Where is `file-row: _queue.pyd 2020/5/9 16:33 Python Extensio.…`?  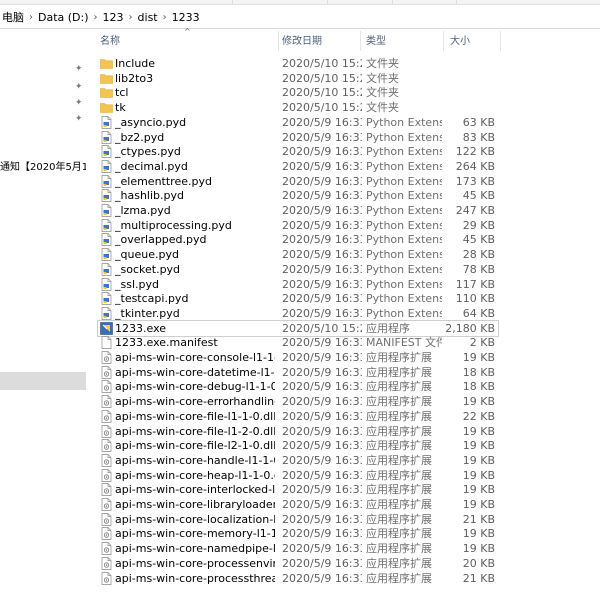 file-row: _queue.pyd 2020/5/9 16:33 Python Extensio.… is located at coordinates (298, 254).